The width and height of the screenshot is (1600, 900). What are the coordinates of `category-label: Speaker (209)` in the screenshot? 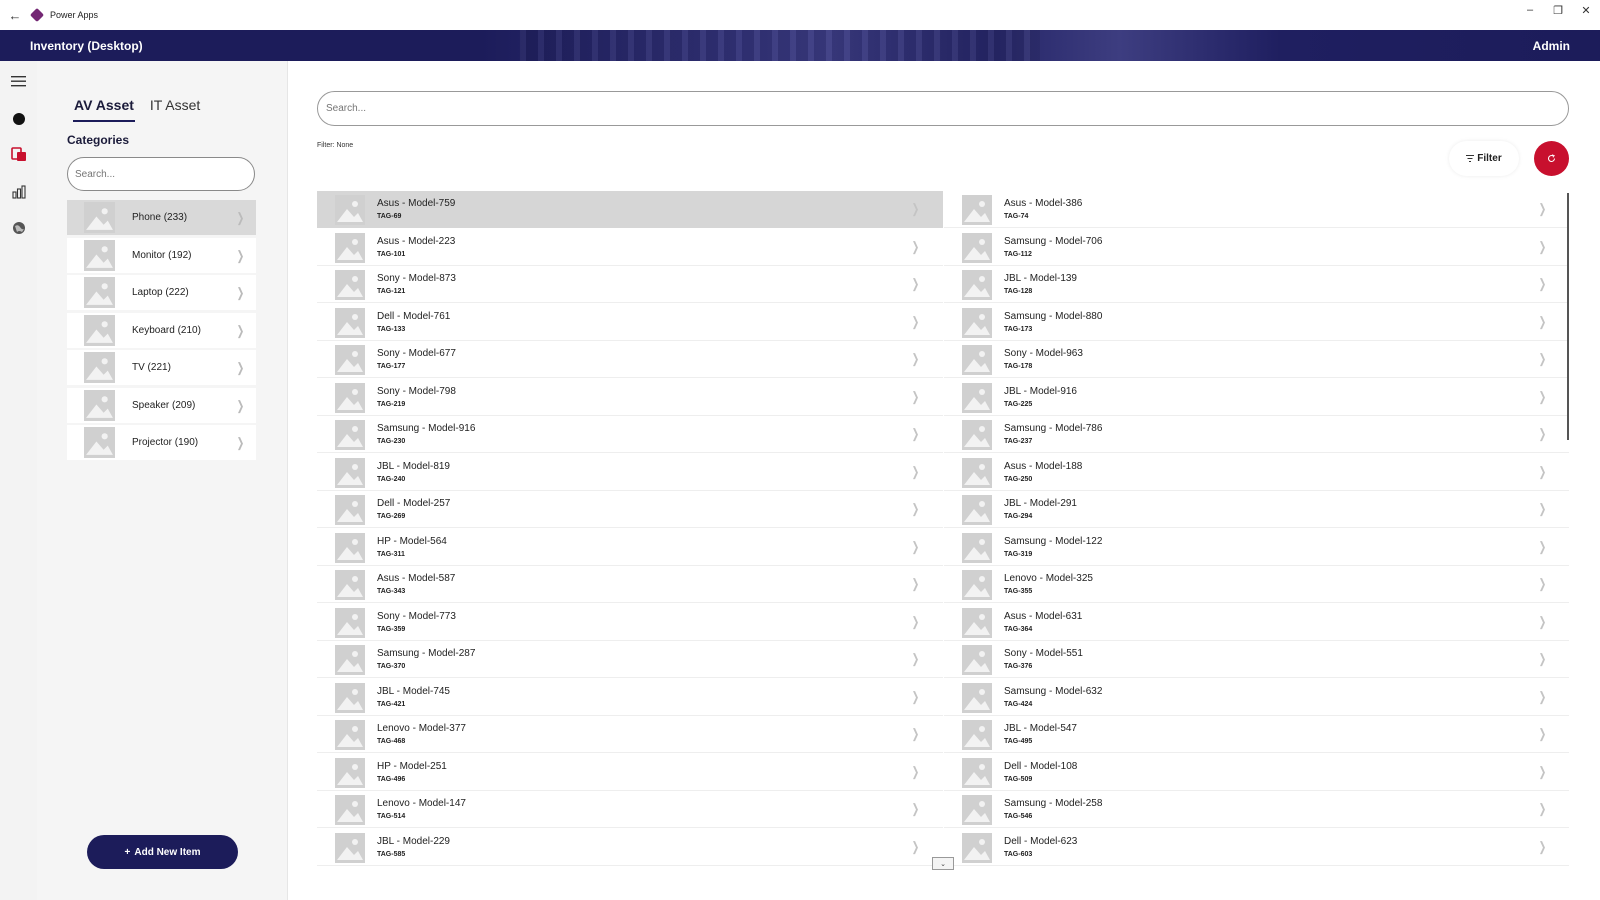 It's located at (164, 405).